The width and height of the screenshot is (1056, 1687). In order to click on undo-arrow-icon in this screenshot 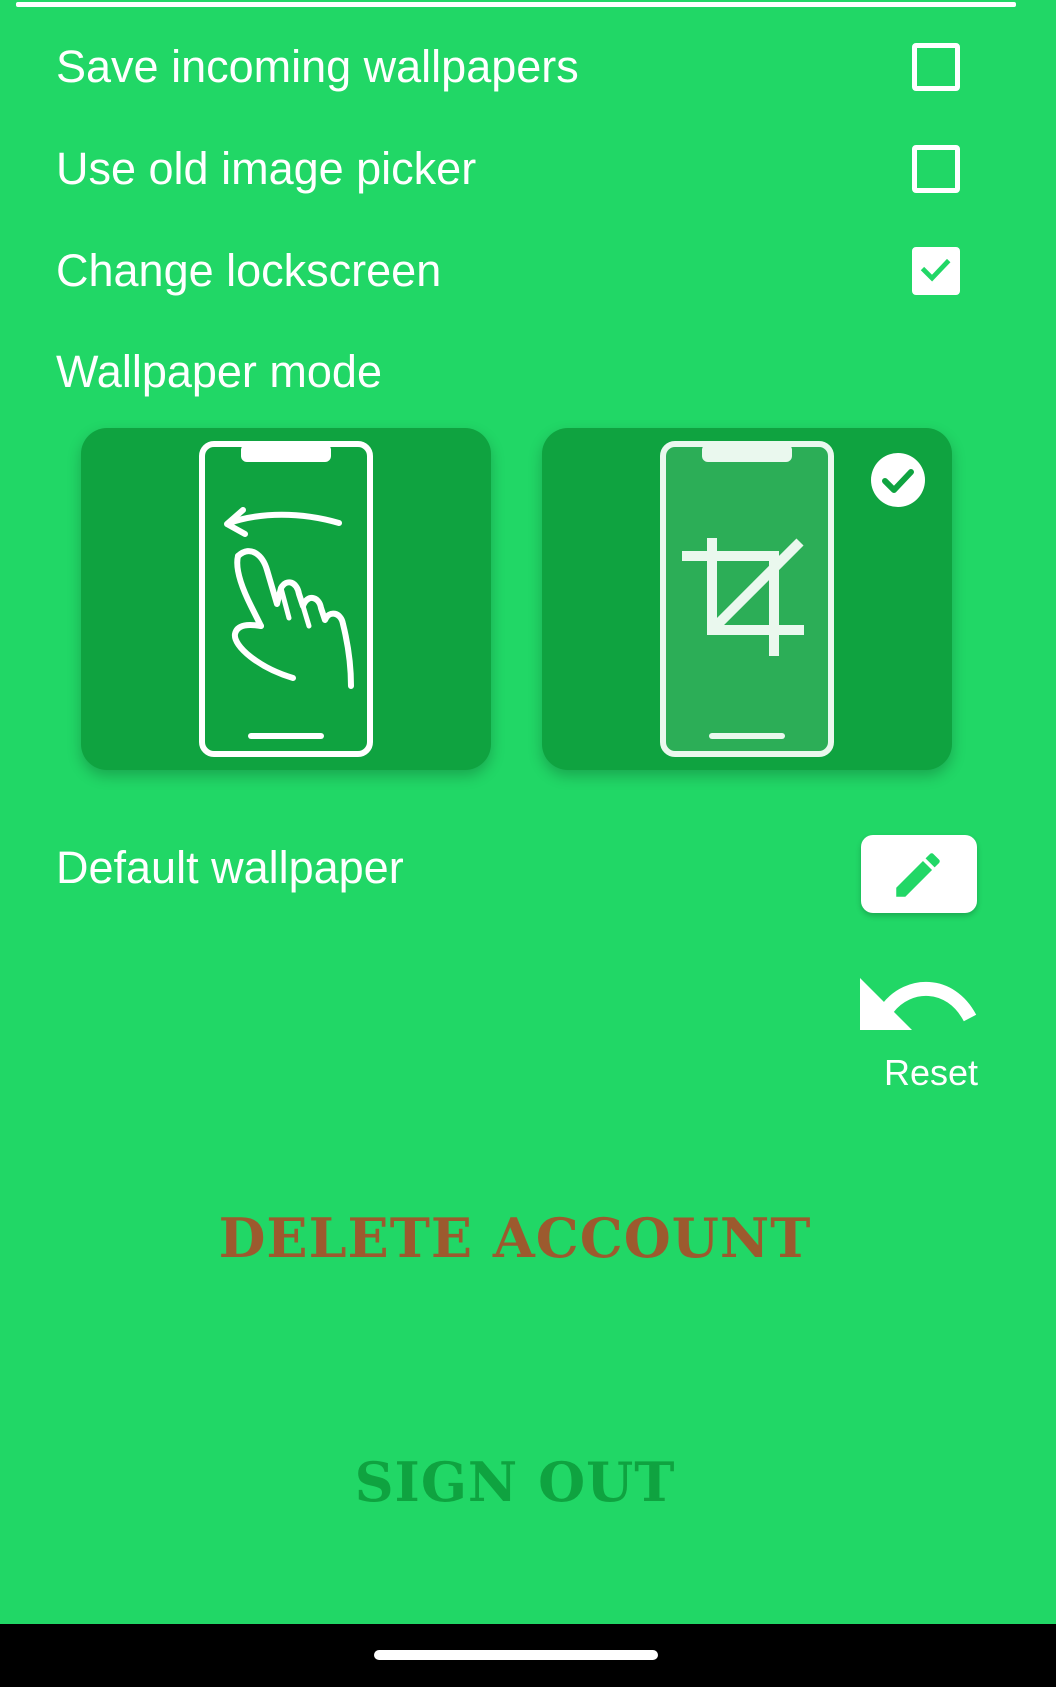, I will do `click(918, 1004)`.